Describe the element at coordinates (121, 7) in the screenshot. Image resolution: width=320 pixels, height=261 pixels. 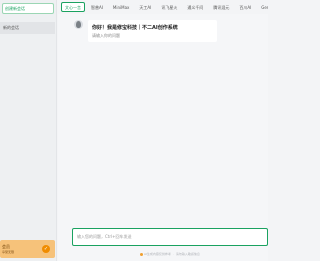
I see `tab-minimax: MiniMax` at that location.